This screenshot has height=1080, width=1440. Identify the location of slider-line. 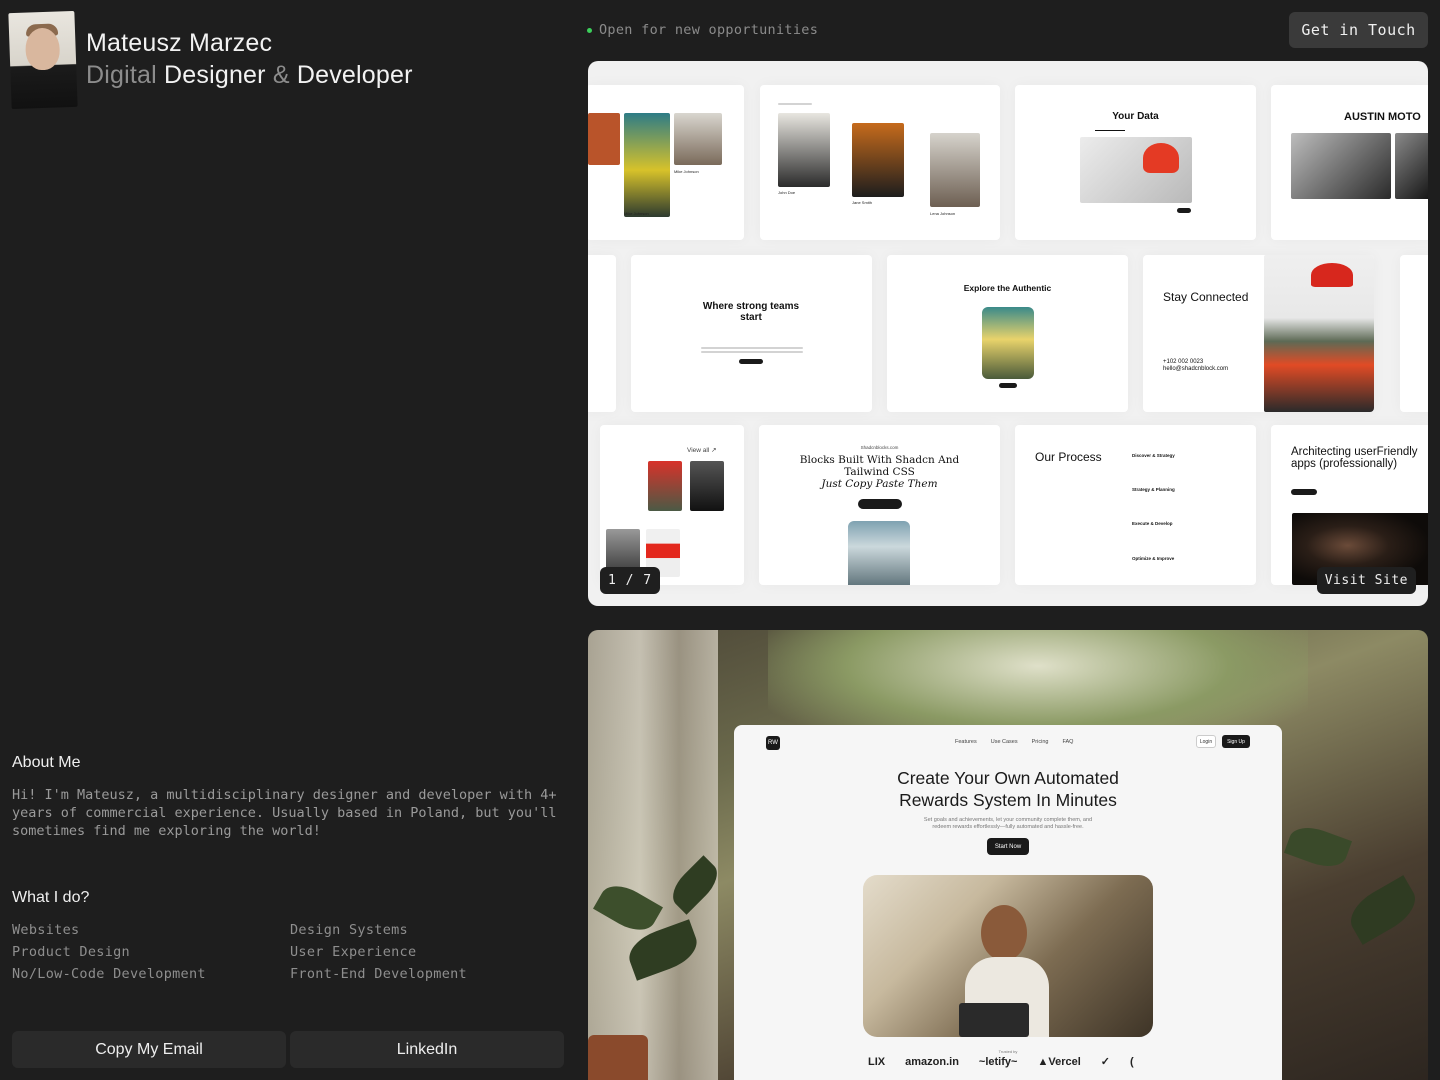
(1110, 130).